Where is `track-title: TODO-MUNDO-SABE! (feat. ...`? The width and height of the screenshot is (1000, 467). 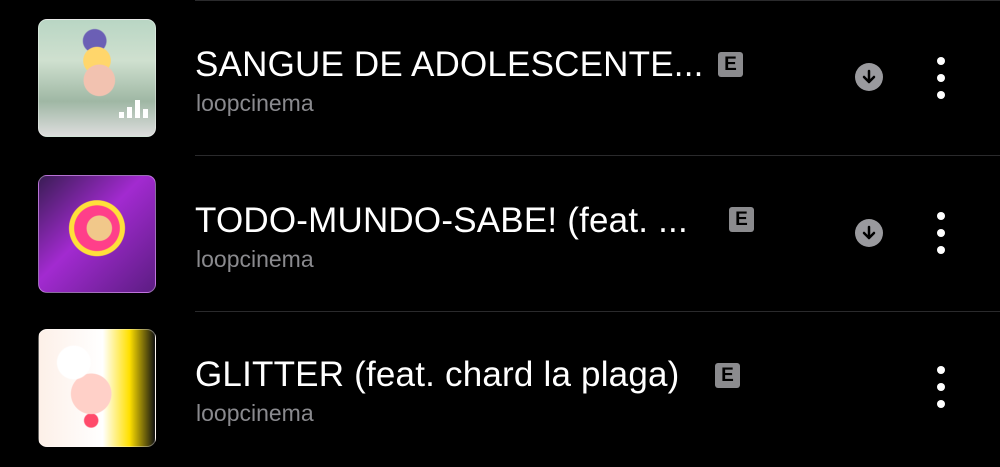 track-title: TODO-MUNDO-SABE! (feat. ... is located at coordinates (441, 220).